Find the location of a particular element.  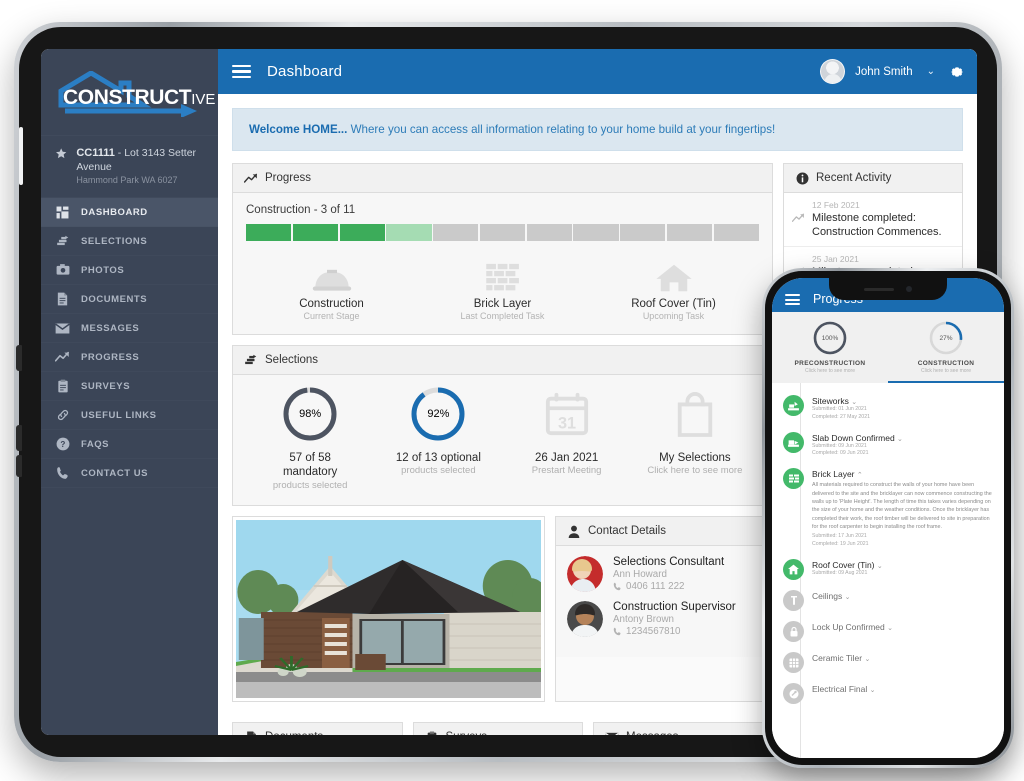

camera-icon is located at coordinates (62, 270).